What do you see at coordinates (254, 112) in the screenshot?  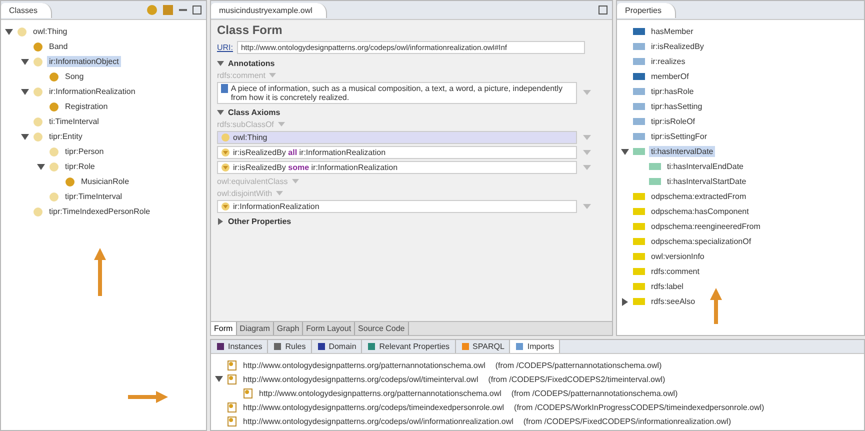 I see `section-title: Class Axioms` at bounding box center [254, 112].